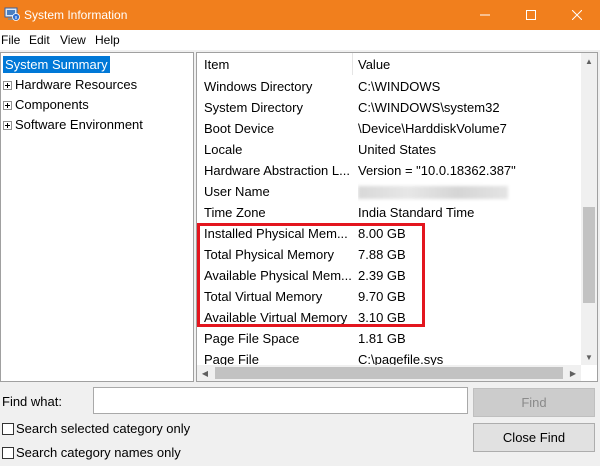 This screenshot has width=600, height=466. What do you see at coordinates (382, 254) in the screenshot?
I see `row-value: 7.88 GB` at bounding box center [382, 254].